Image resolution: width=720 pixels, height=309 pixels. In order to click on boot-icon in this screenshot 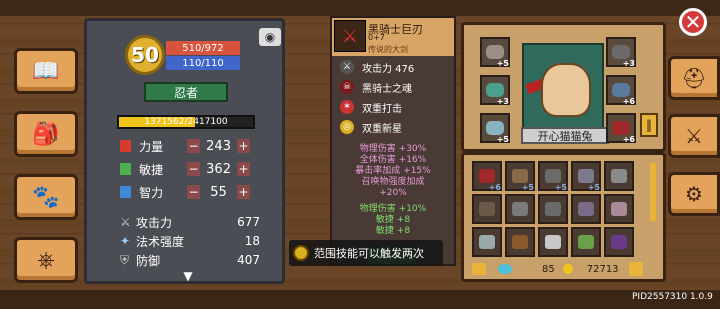, I will do `click(126, 169)`.